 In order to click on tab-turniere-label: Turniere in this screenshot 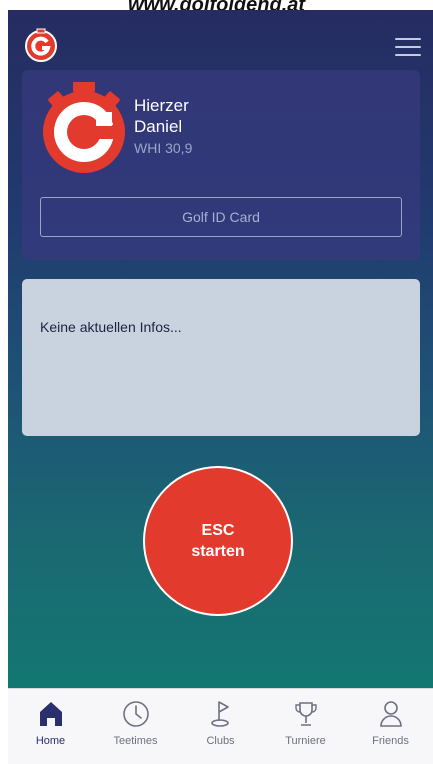, I will do `click(305, 741)`.